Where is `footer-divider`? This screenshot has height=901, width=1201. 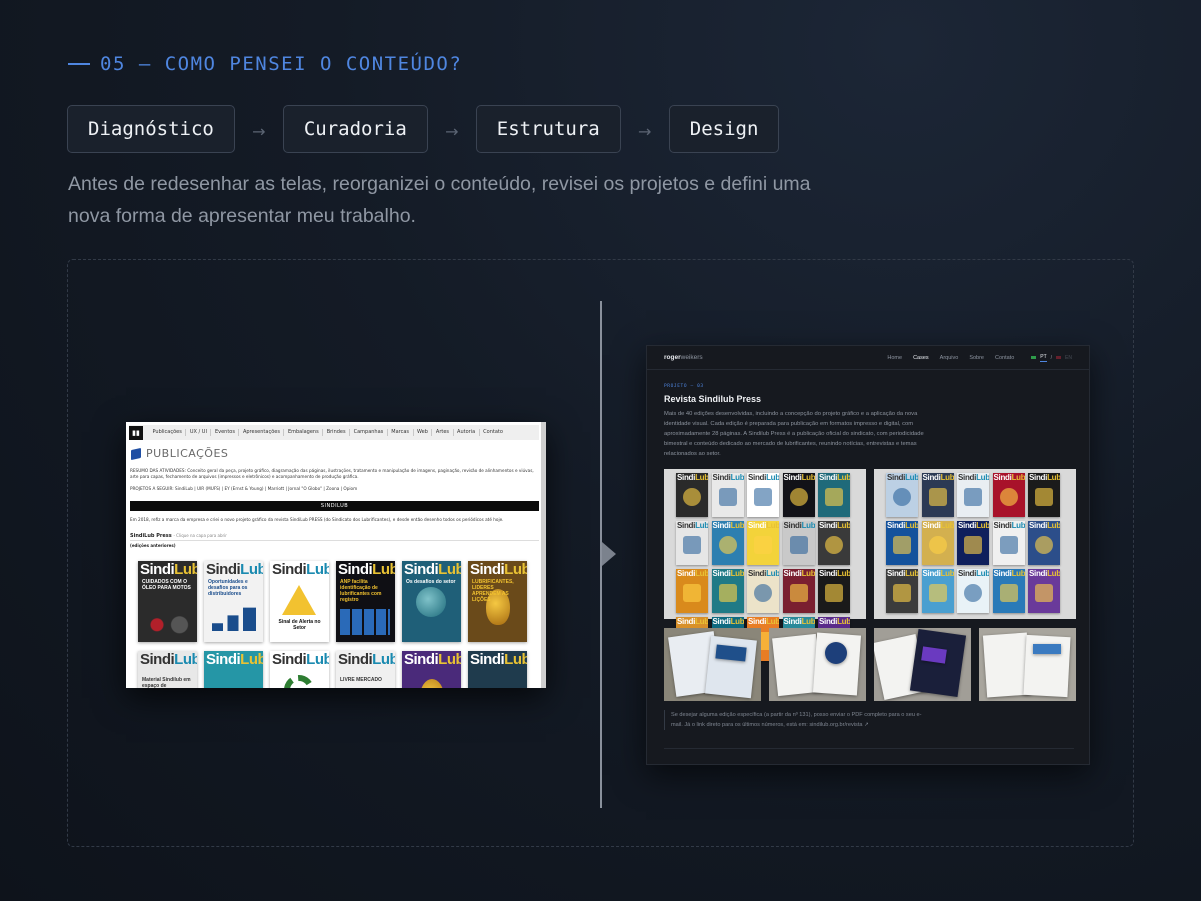 footer-divider is located at coordinates (869, 748).